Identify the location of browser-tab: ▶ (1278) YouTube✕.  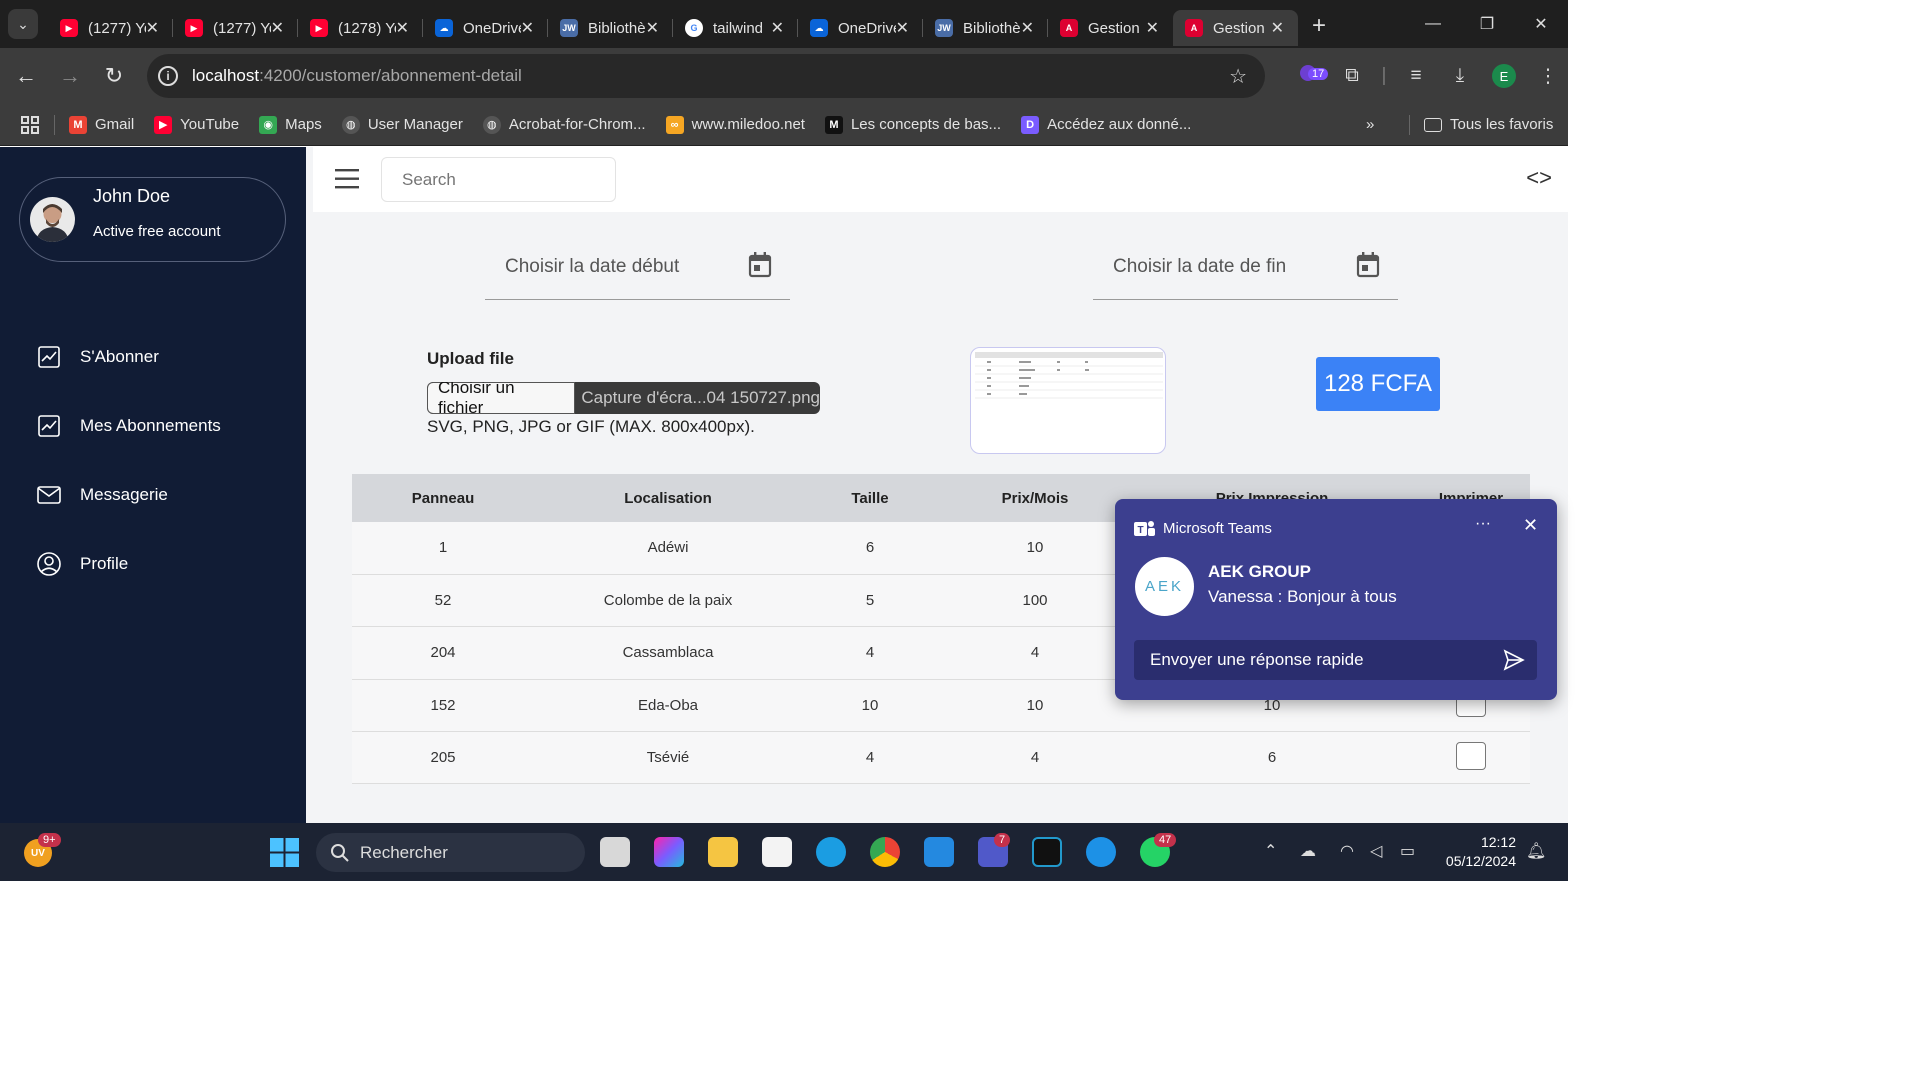
(360, 28).